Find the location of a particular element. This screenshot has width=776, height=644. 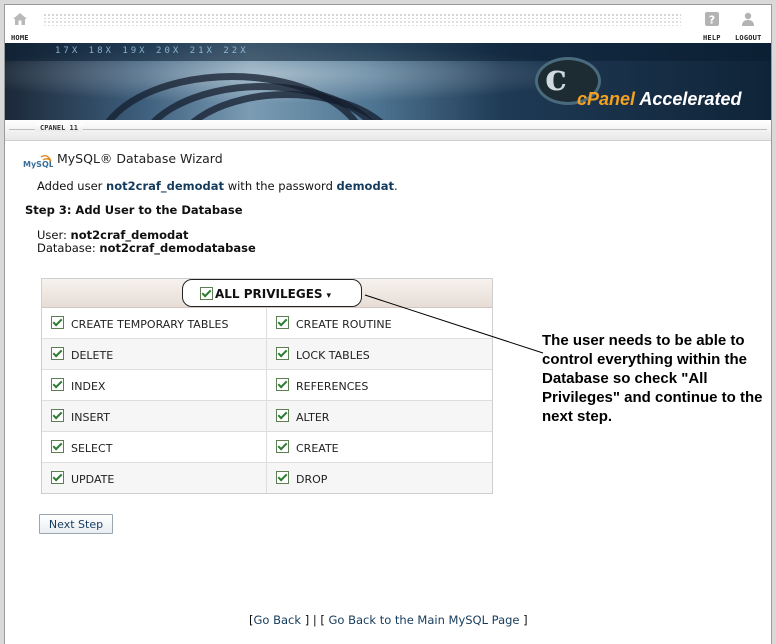

privileges-header: ALL PRIVILEGES ▾ is located at coordinates (267, 293).